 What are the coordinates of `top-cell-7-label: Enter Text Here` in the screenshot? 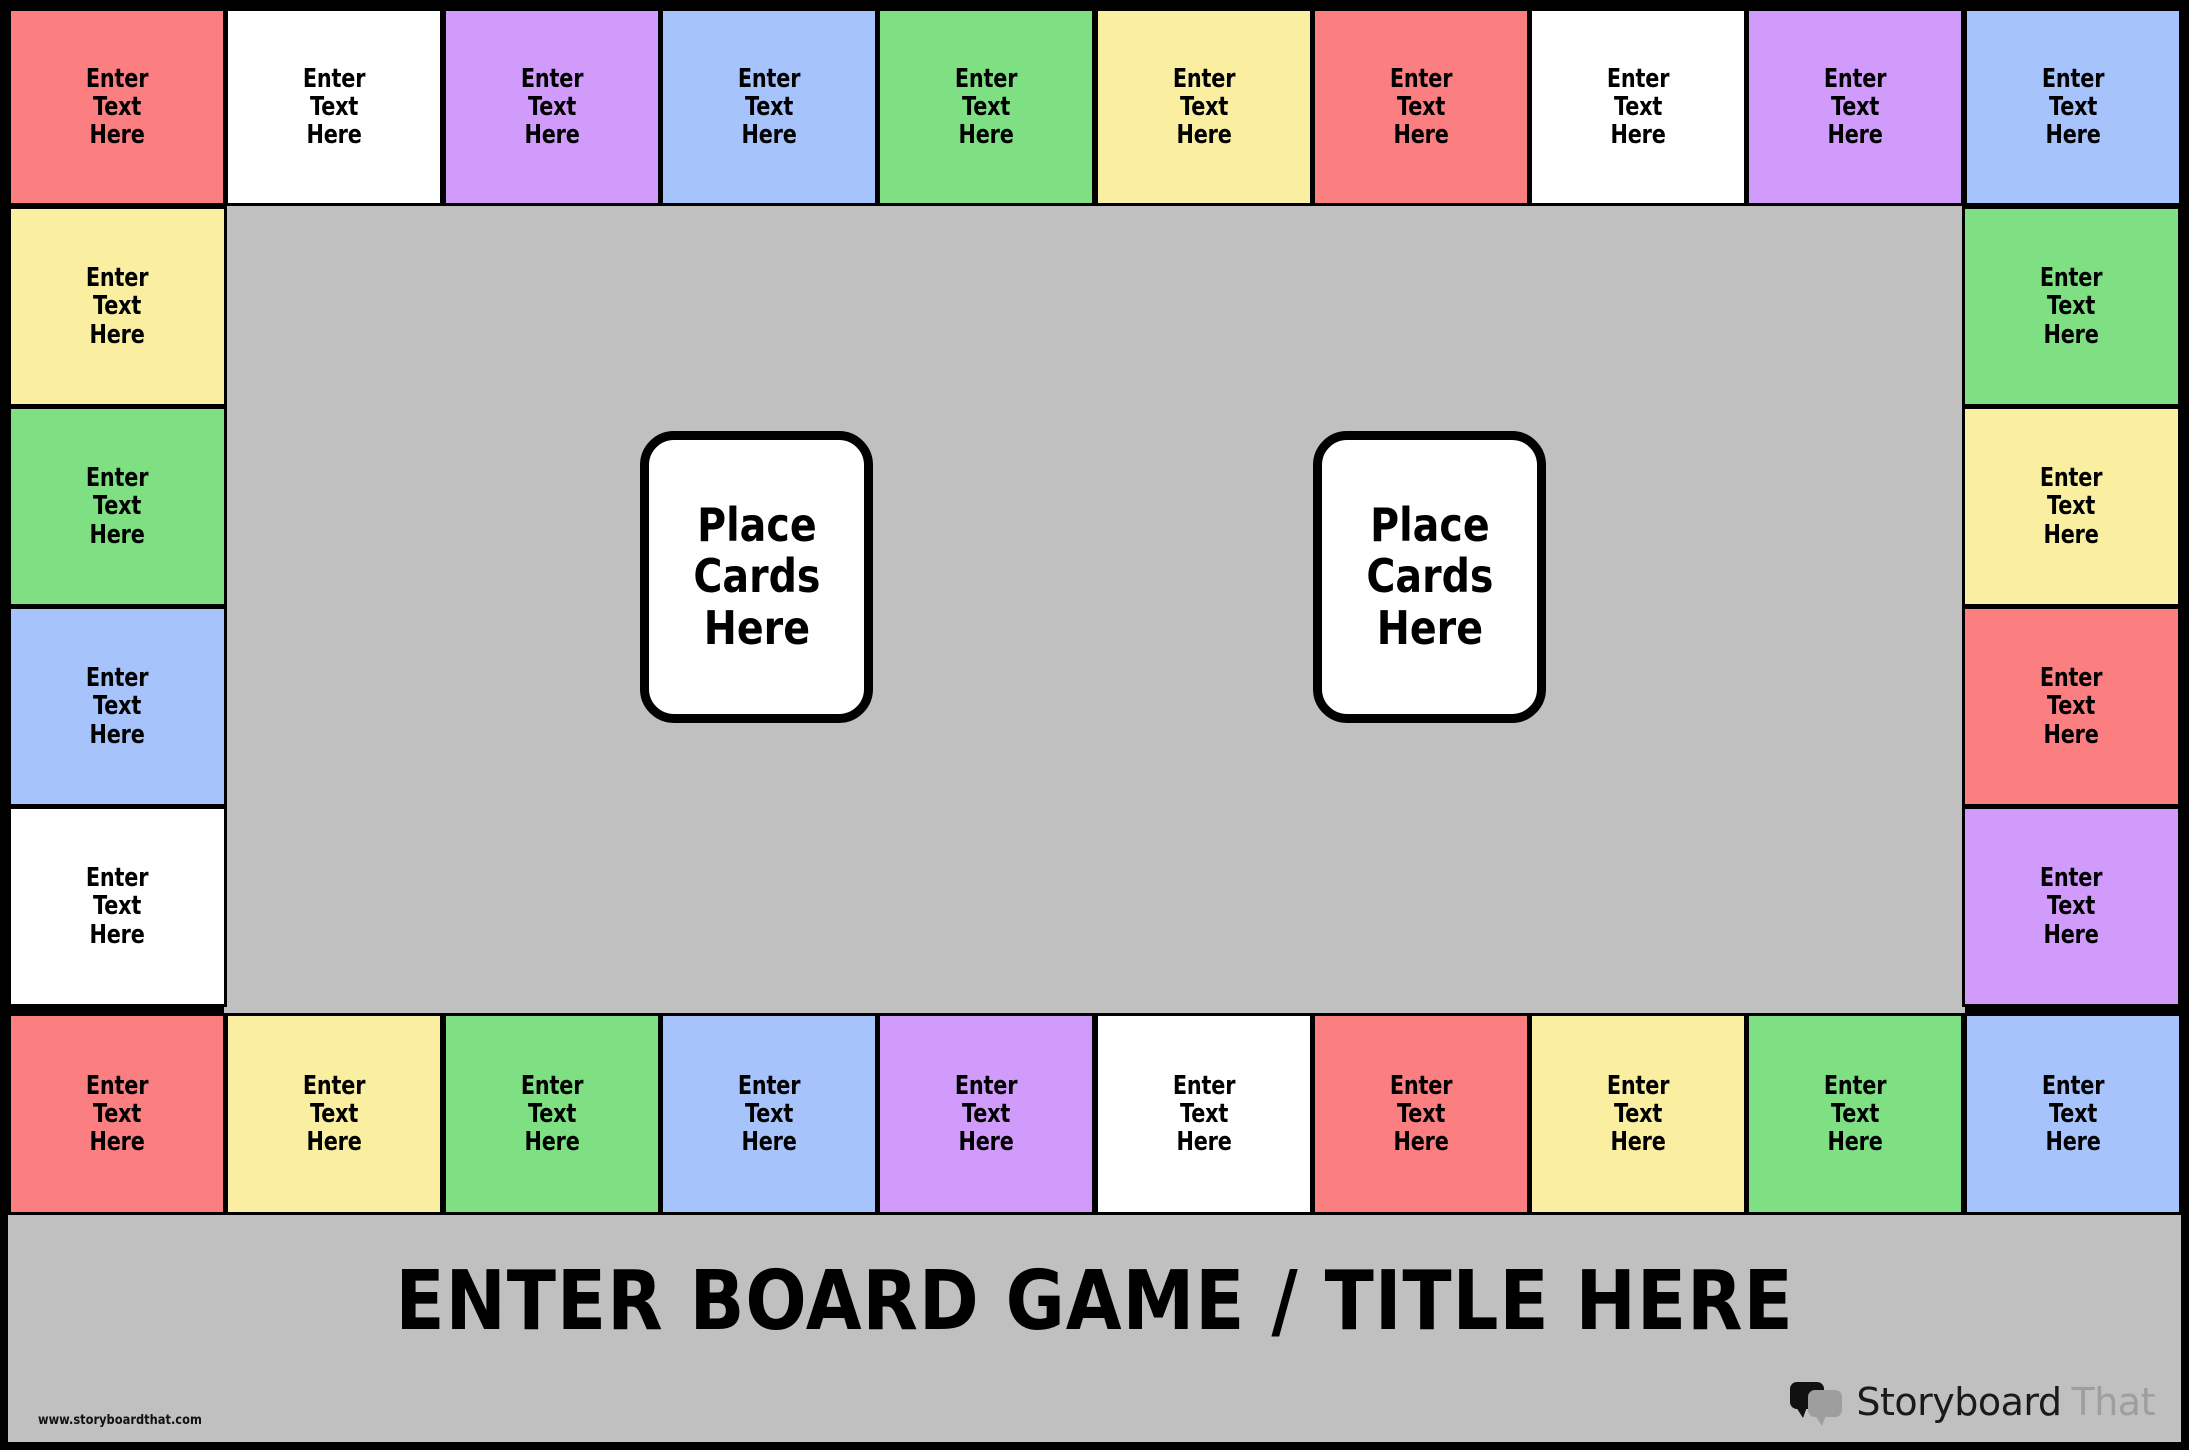 It's located at (1421, 107).